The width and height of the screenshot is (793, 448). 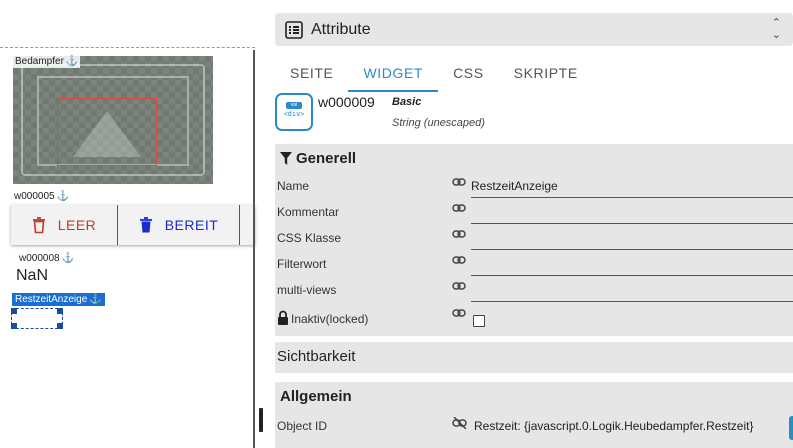 I want to click on link-off-icon, so click(x=460, y=424).